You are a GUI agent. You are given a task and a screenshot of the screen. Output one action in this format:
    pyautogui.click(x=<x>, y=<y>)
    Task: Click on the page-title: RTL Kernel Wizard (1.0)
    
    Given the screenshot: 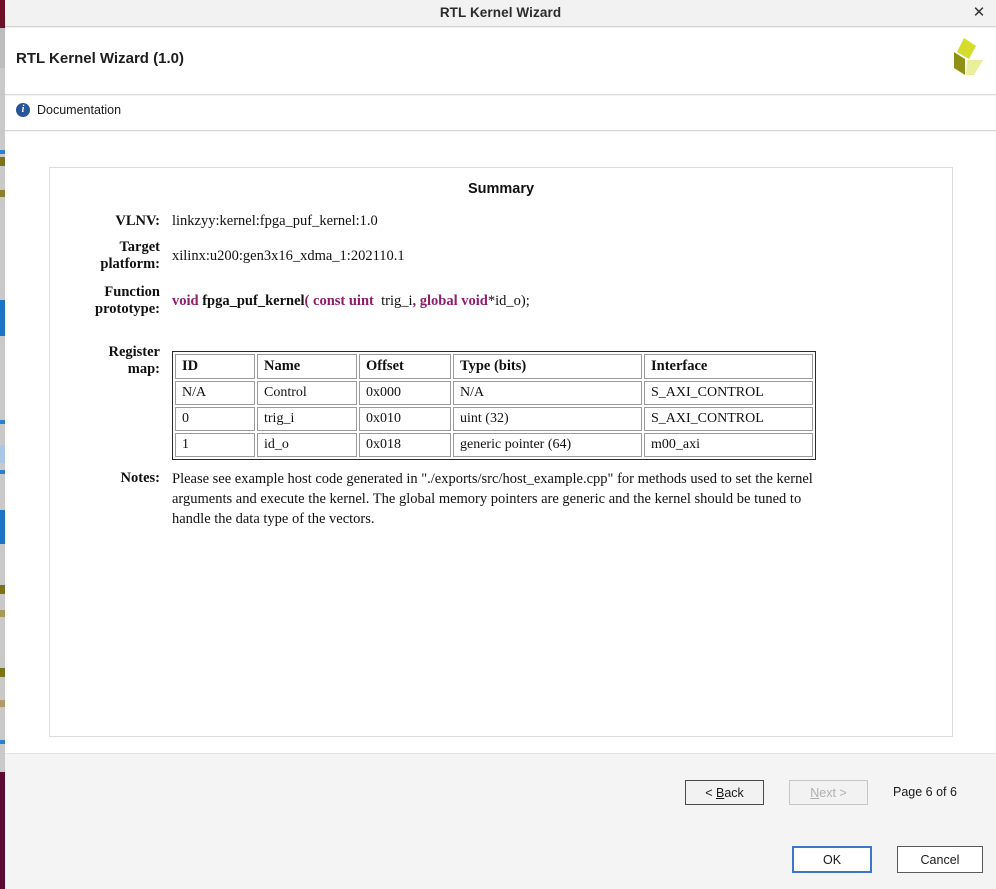 What is the action you would take?
    pyautogui.click(x=100, y=58)
    